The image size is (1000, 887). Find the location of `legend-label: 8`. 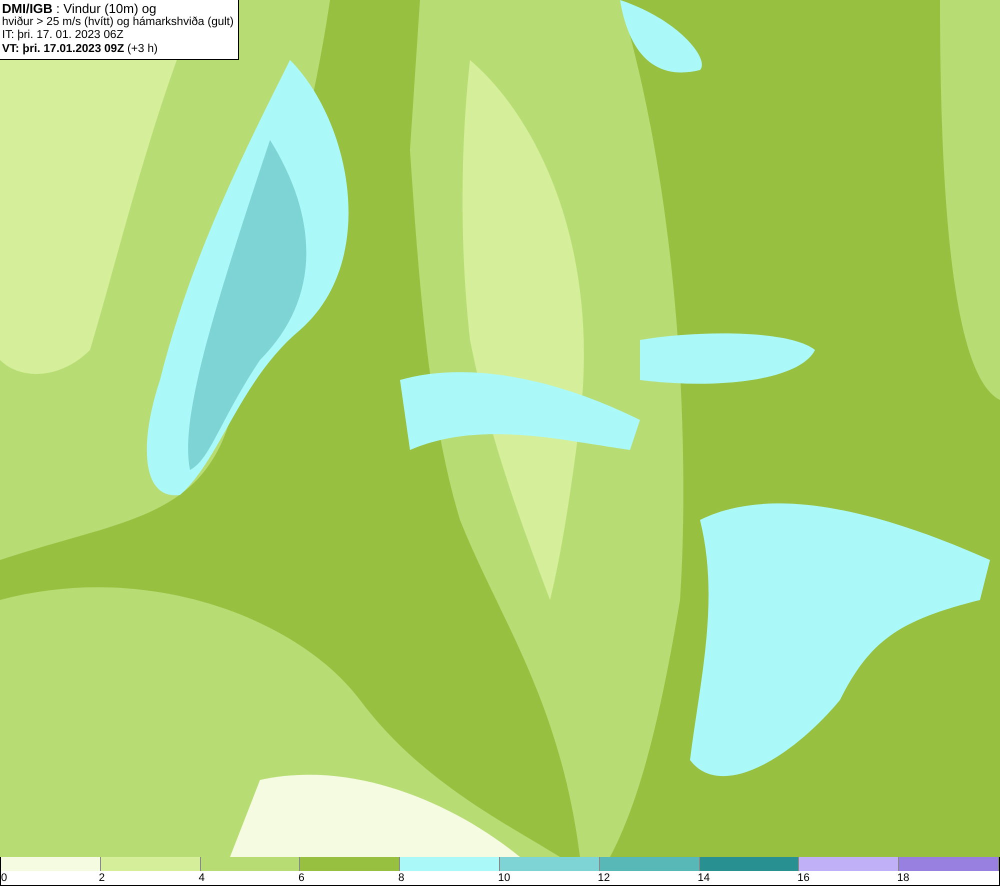

legend-label: 8 is located at coordinates (401, 878).